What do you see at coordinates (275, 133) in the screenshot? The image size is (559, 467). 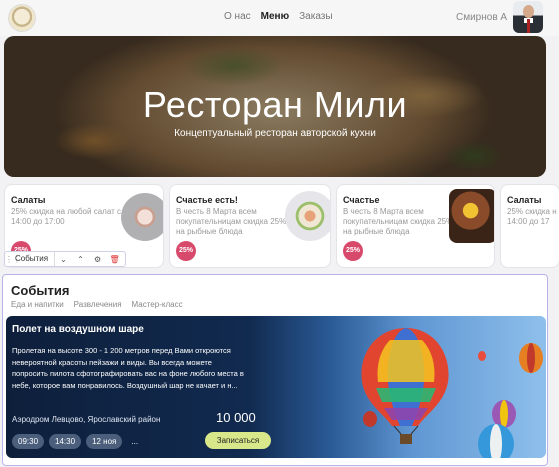 I see `hero-subtitle: Концептуальный ресторан авторской кухни` at bounding box center [275, 133].